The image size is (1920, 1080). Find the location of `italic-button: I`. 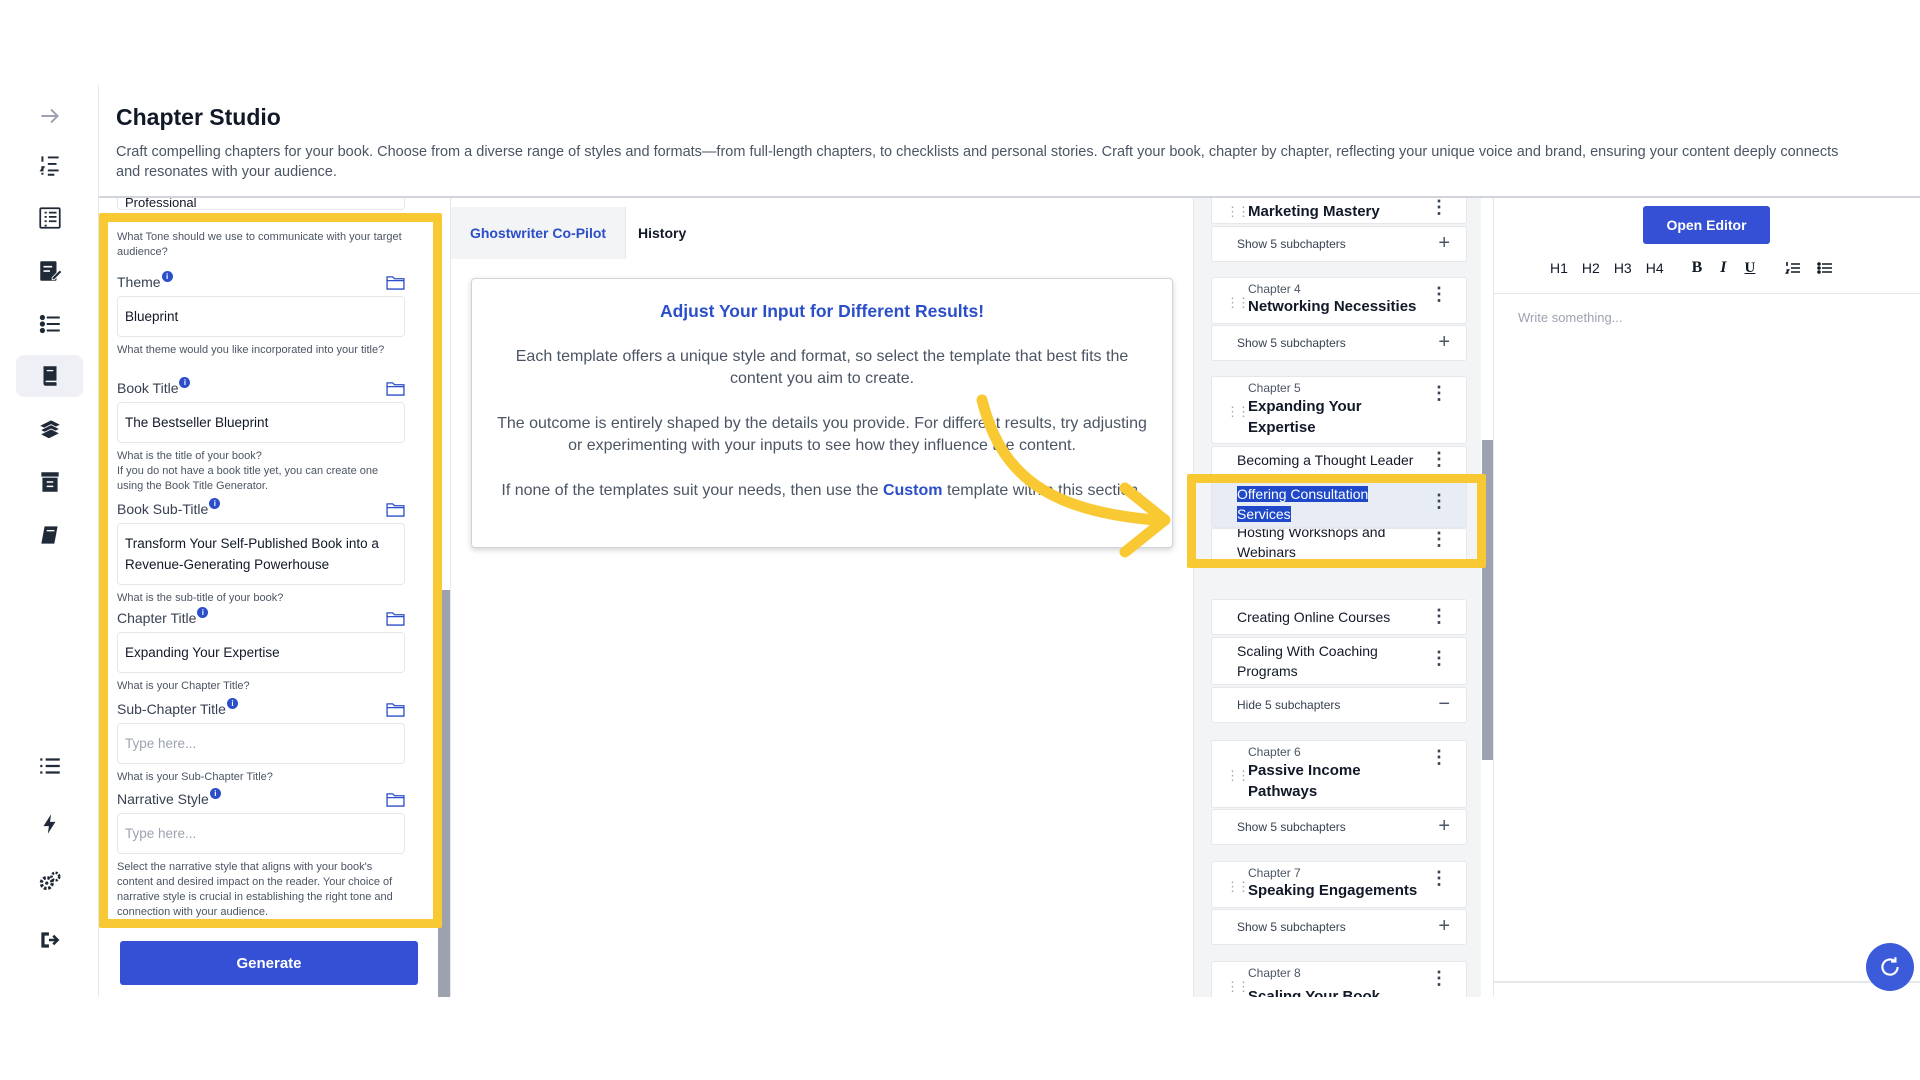

italic-button: I is located at coordinates (1723, 268).